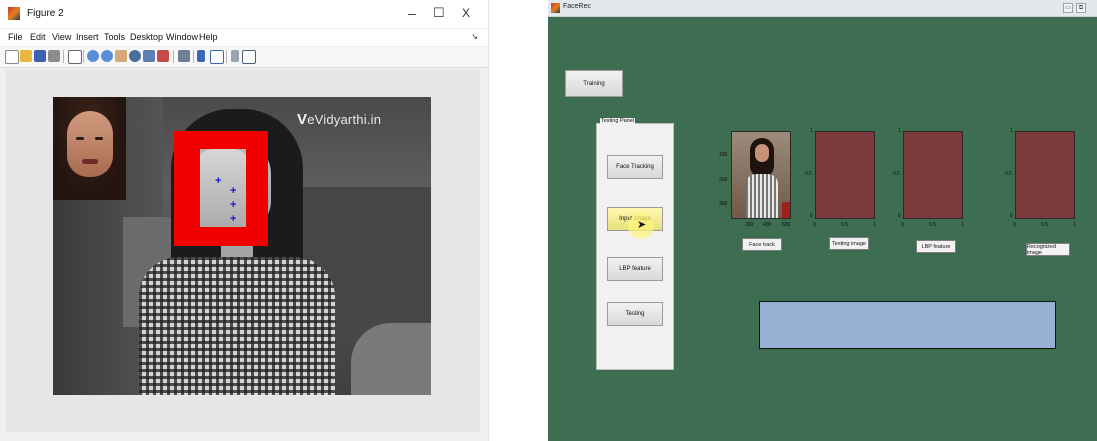  Describe the element at coordinates (466, 13) in the screenshot. I see `close-button: X` at that location.